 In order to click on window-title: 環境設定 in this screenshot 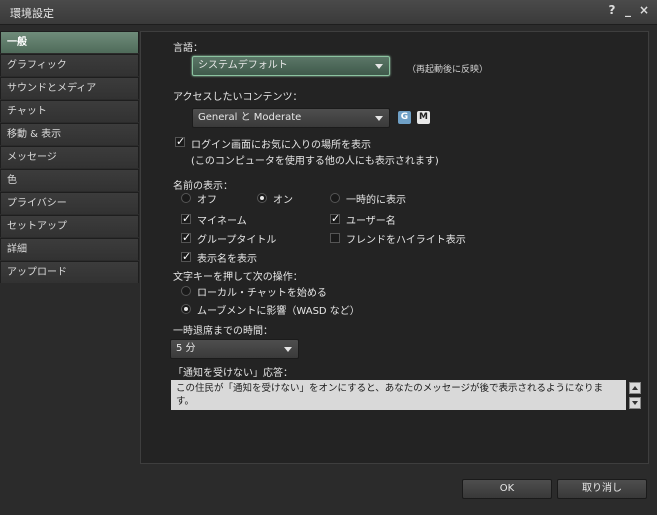, I will do `click(32, 13)`.